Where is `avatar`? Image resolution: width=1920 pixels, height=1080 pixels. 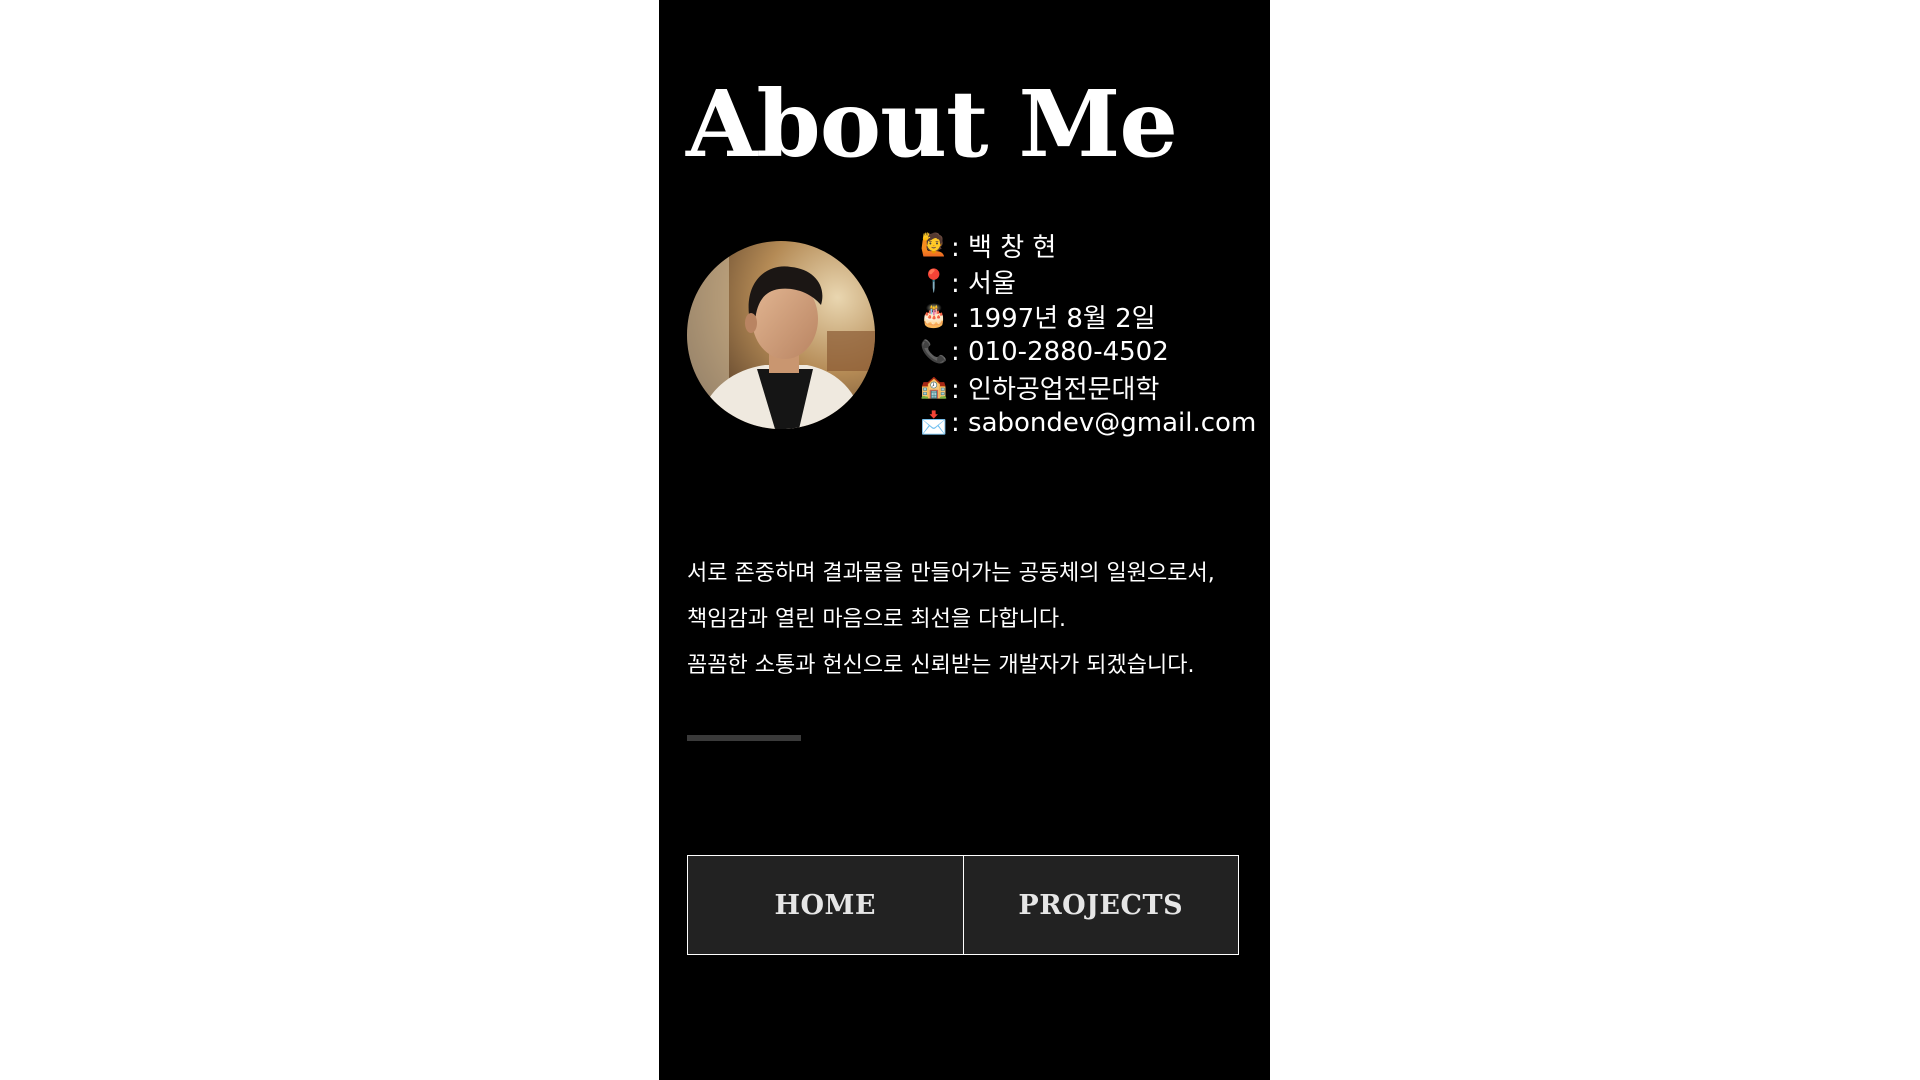
avatar is located at coordinates (781, 335).